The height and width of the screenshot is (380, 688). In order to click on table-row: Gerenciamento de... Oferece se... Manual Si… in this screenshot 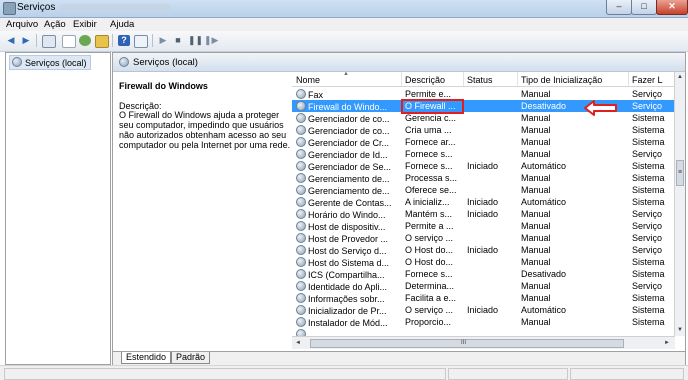, I will do `click(488, 190)`.